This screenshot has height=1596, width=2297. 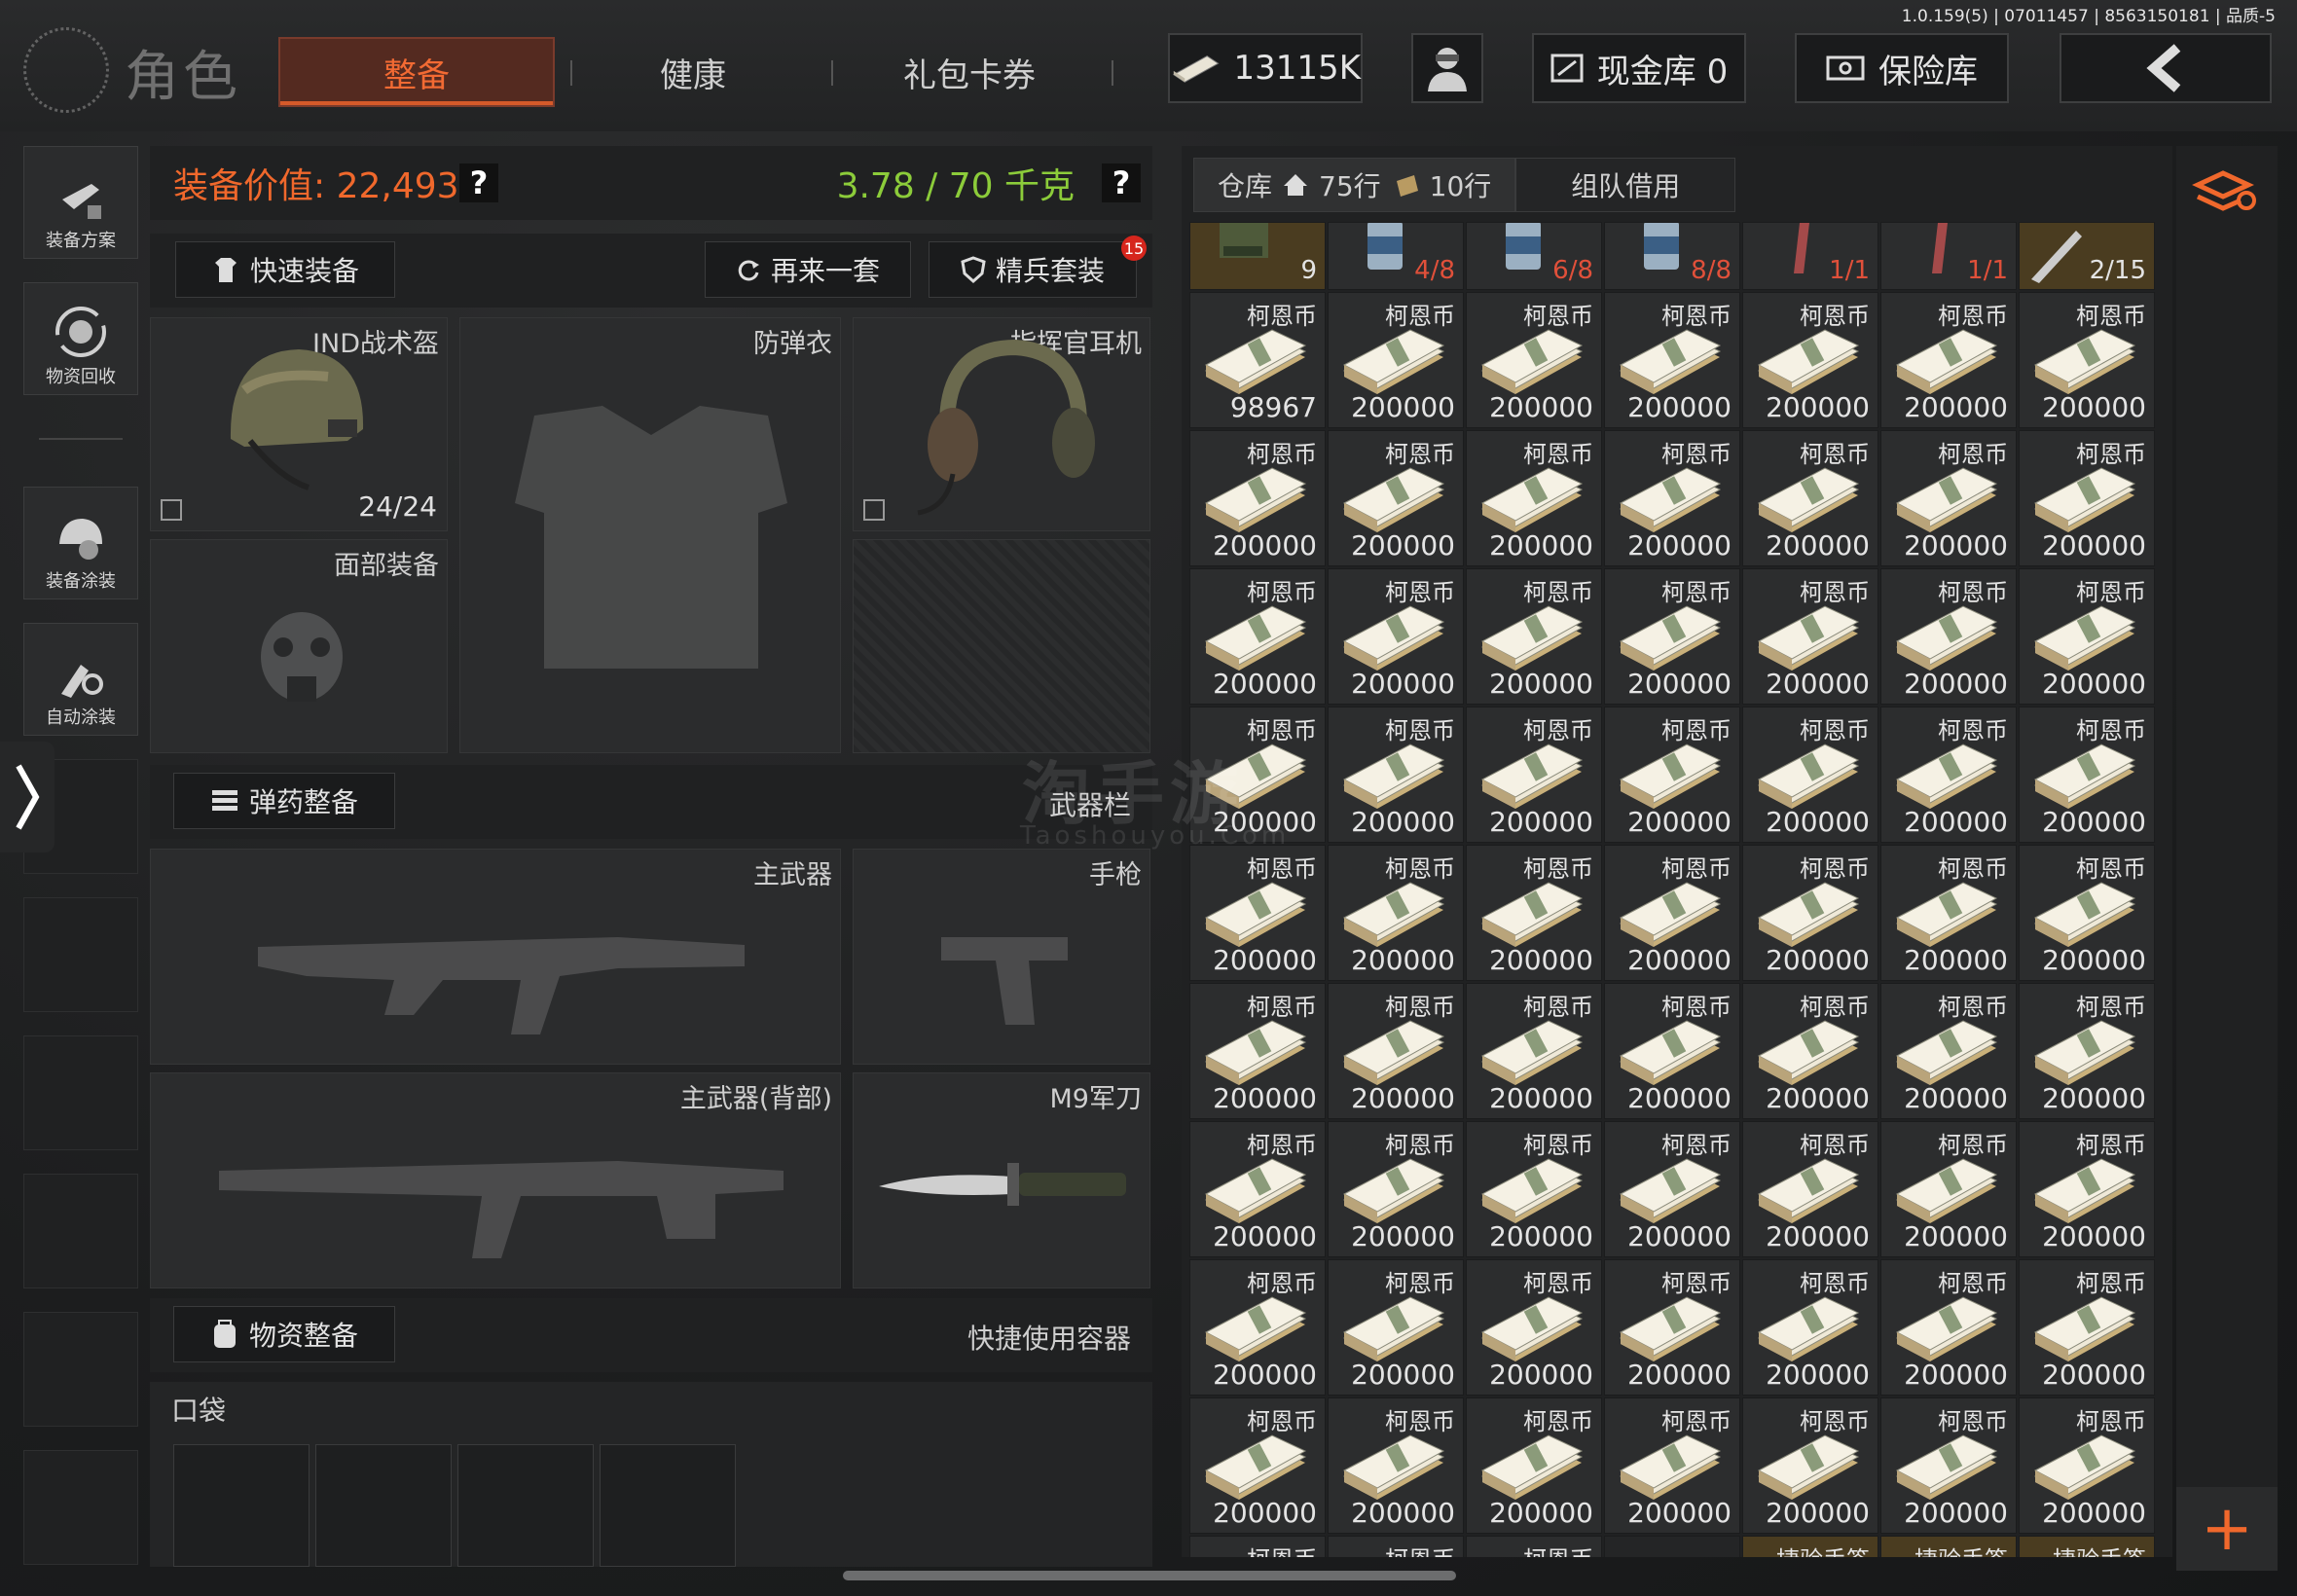 What do you see at coordinates (81, 543) in the screenshot?
I see `equipment-skin-button: 装备涂装` at bounding box center [81, 543].